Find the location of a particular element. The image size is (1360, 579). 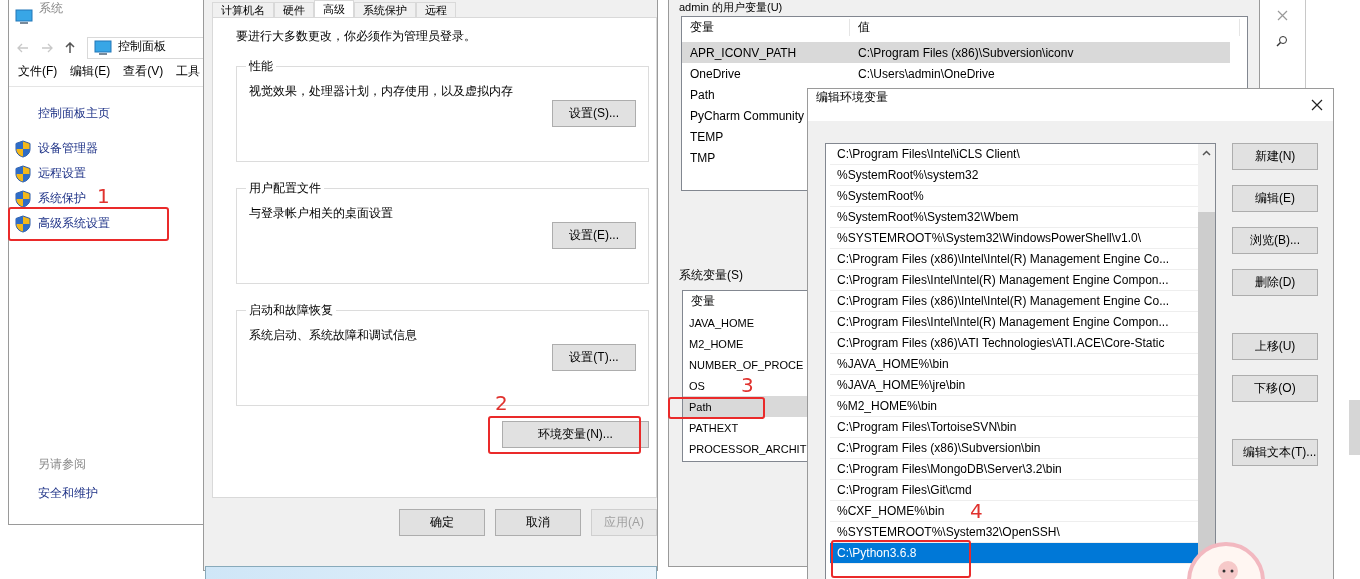

annotation-number: 3 is located at coordinates (747, 385).